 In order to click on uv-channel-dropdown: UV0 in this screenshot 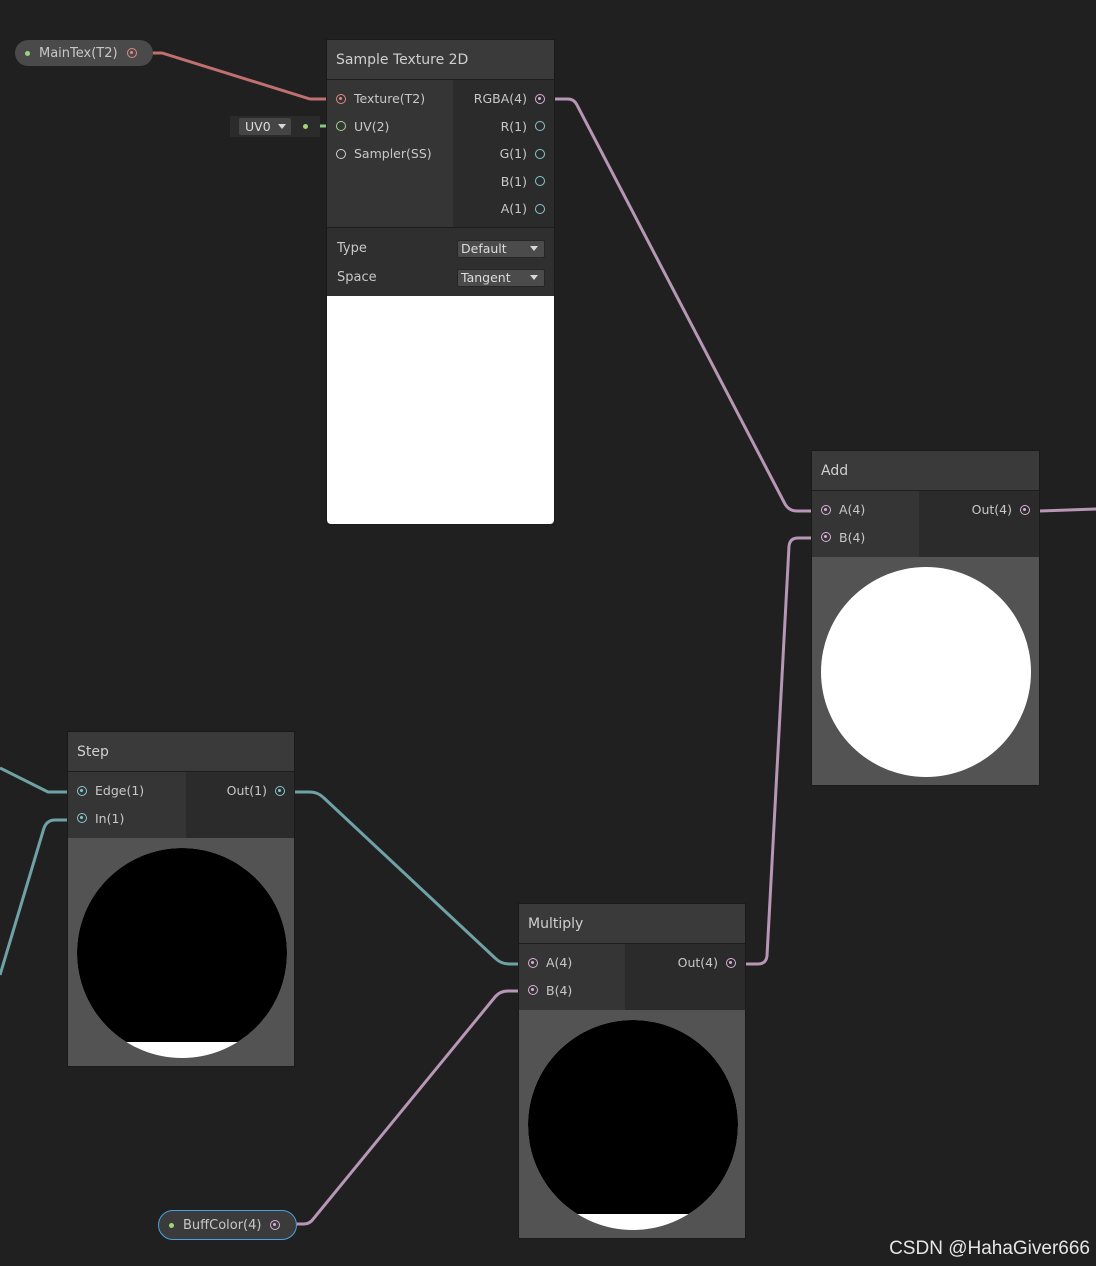, I will do `click(265, 126)`.